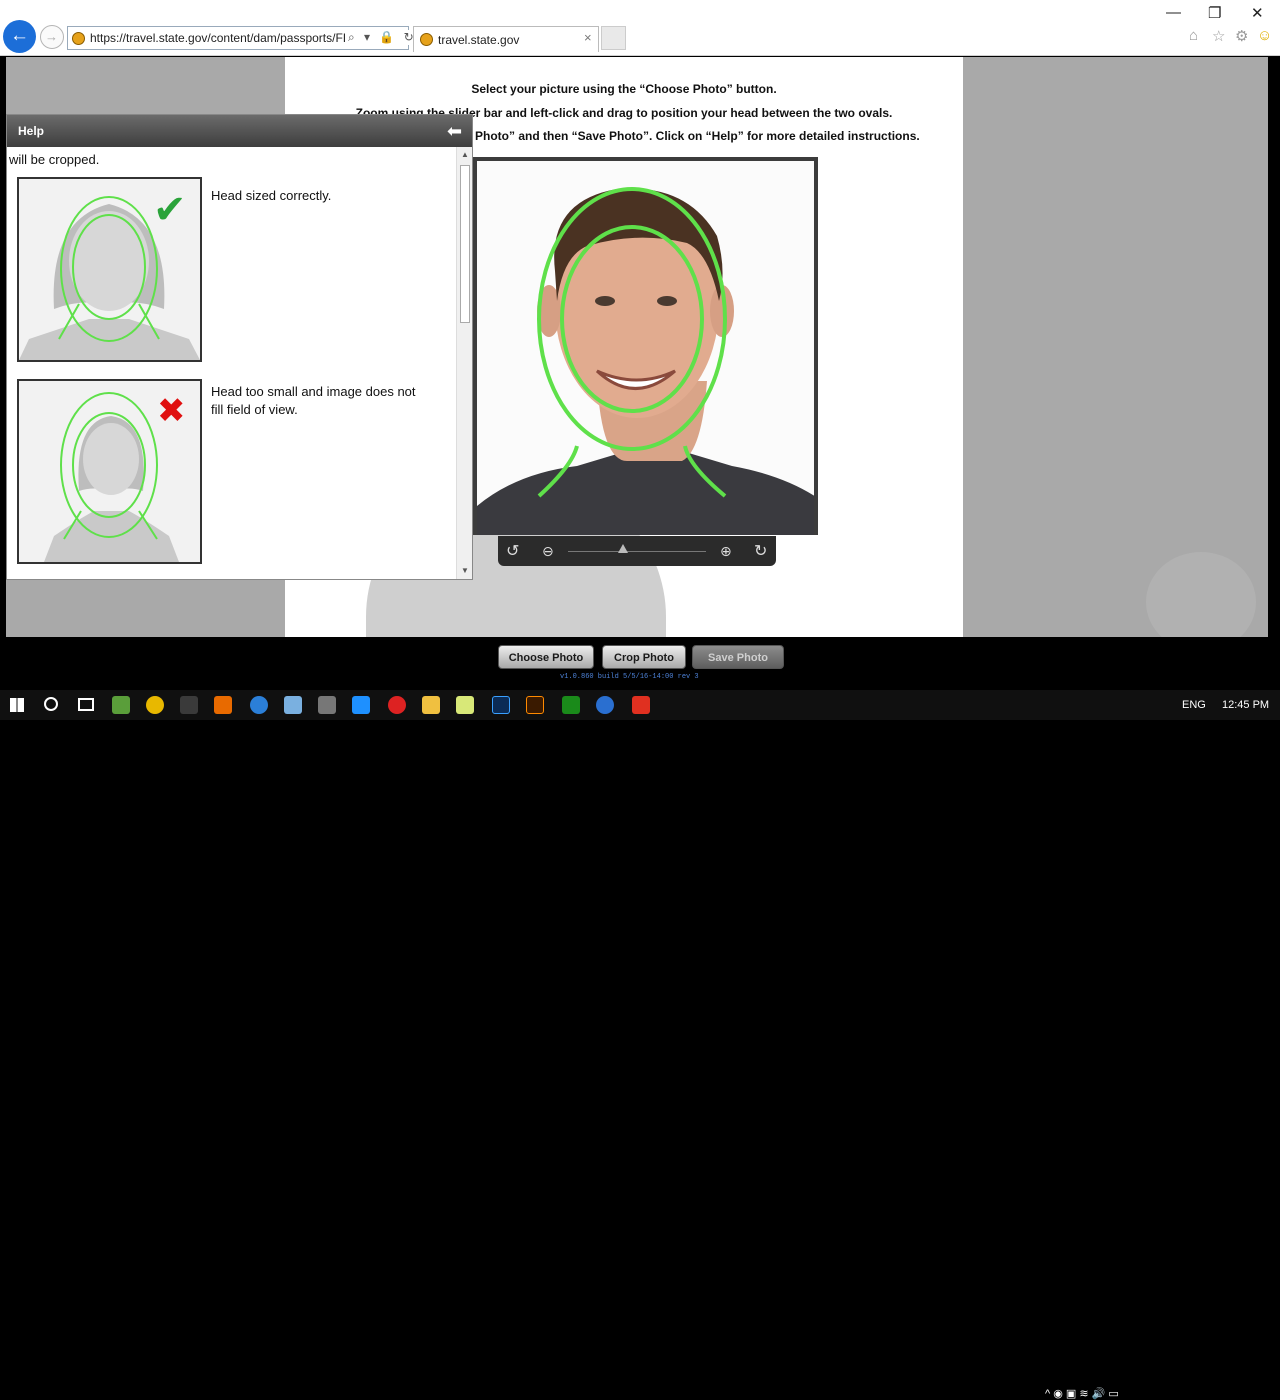  What do you see at coordinates (464, 363) in the screenshot?
I see `help-scrollbar: ▲ ▼` at bounding box center [464, 363].